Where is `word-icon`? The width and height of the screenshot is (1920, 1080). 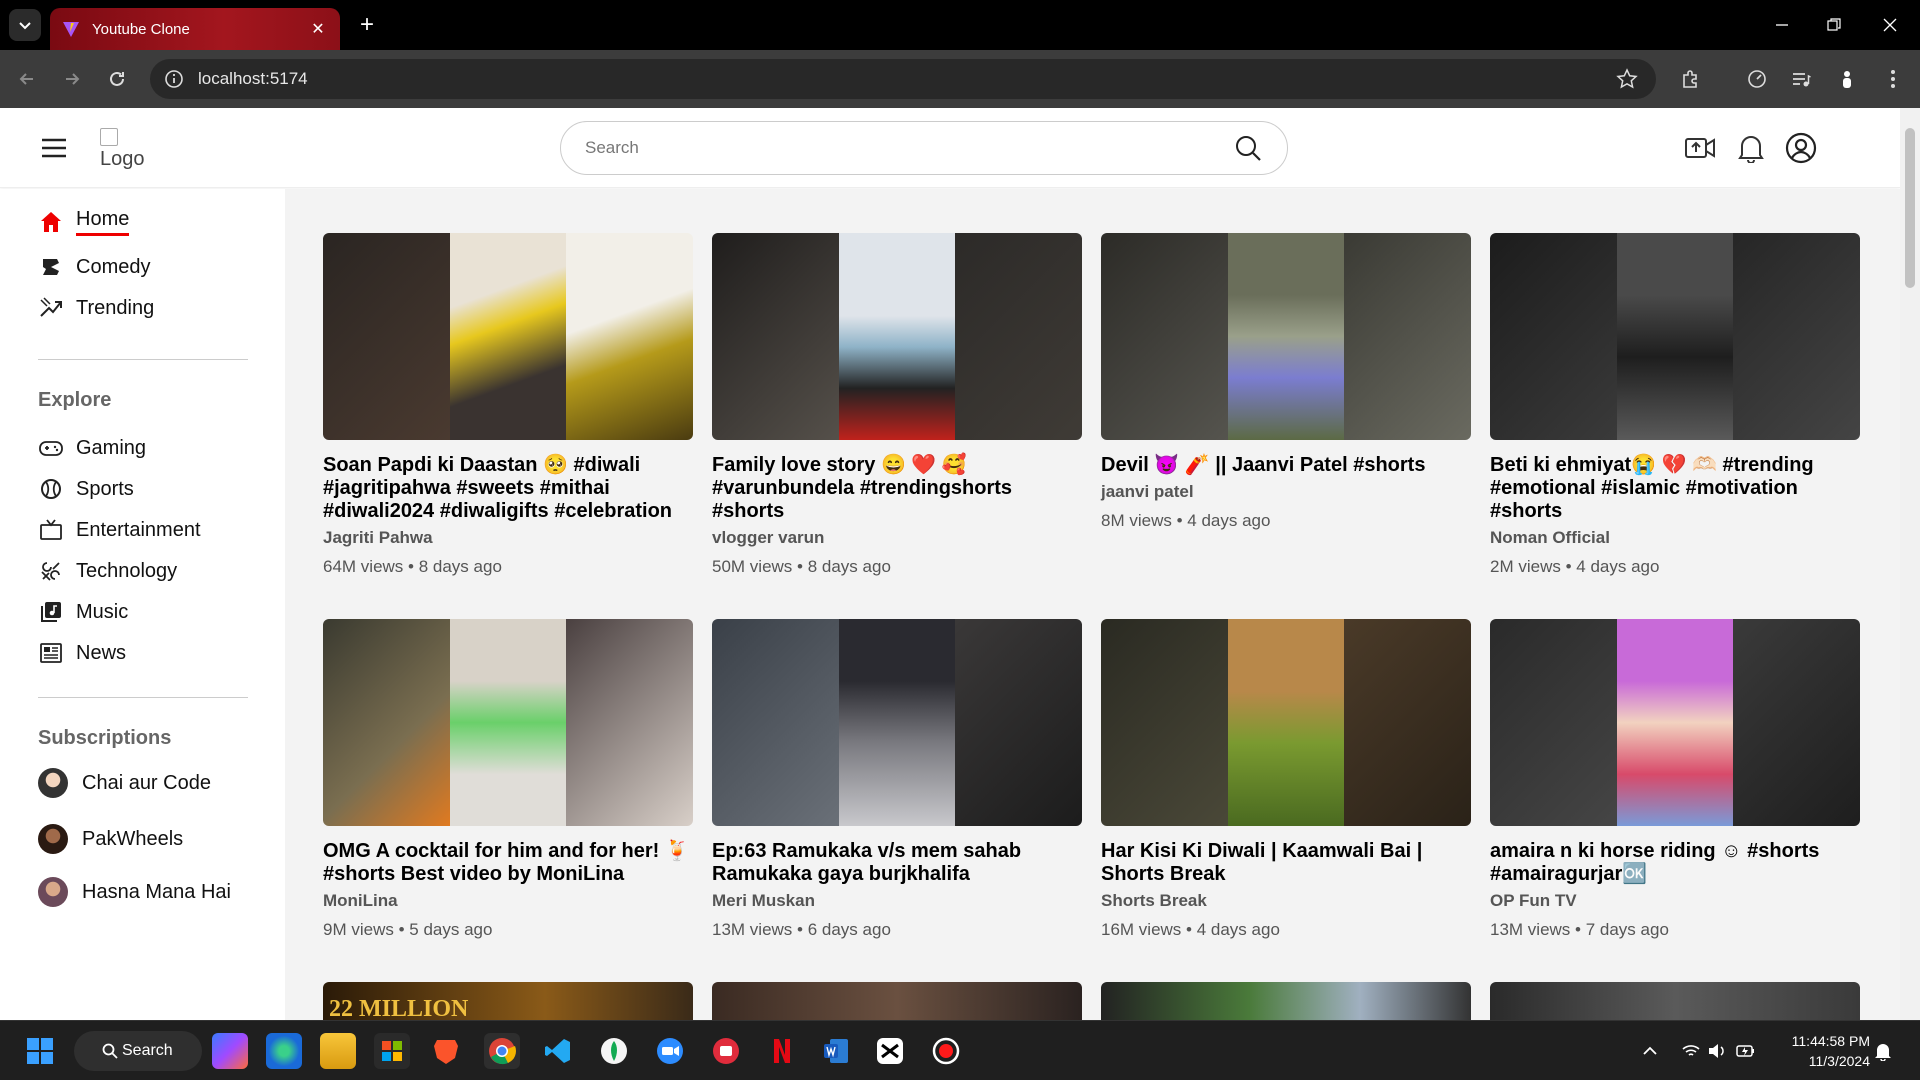
word-icon is located at coordinates (836, 1051).